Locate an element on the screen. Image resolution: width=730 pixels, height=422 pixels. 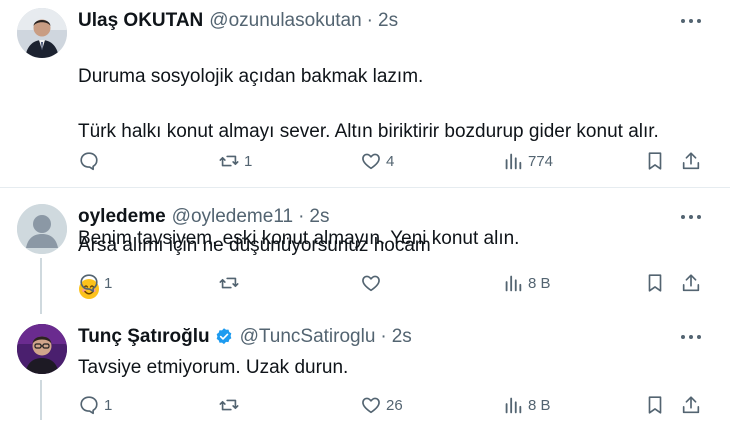
tweet-actions: 1 26 8 B is located at coordinates (365, 408).